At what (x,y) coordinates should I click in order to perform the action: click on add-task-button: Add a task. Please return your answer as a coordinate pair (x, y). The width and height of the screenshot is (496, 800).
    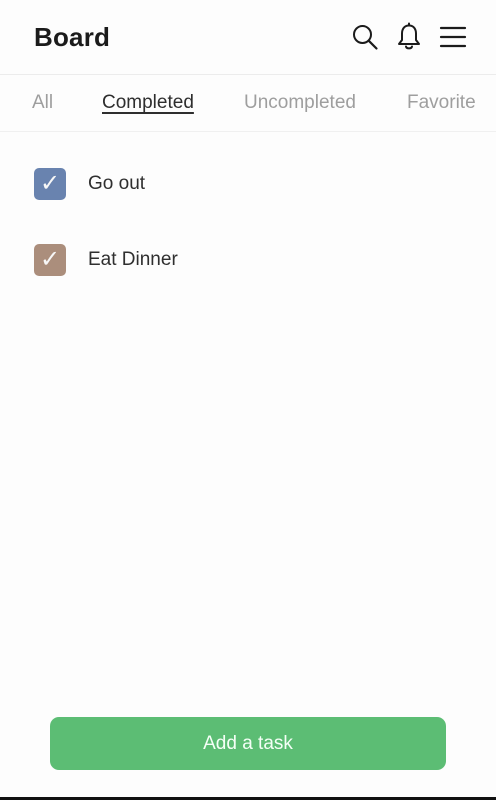
    Looking at the image, I should click on (248, 743).